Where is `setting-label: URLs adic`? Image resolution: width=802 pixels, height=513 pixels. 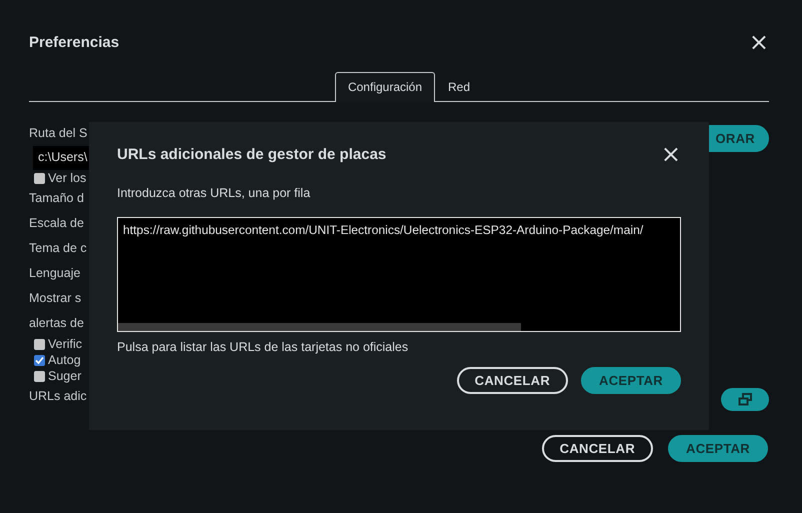
setting-label: URLs adic is located at coordinates (58, 396).